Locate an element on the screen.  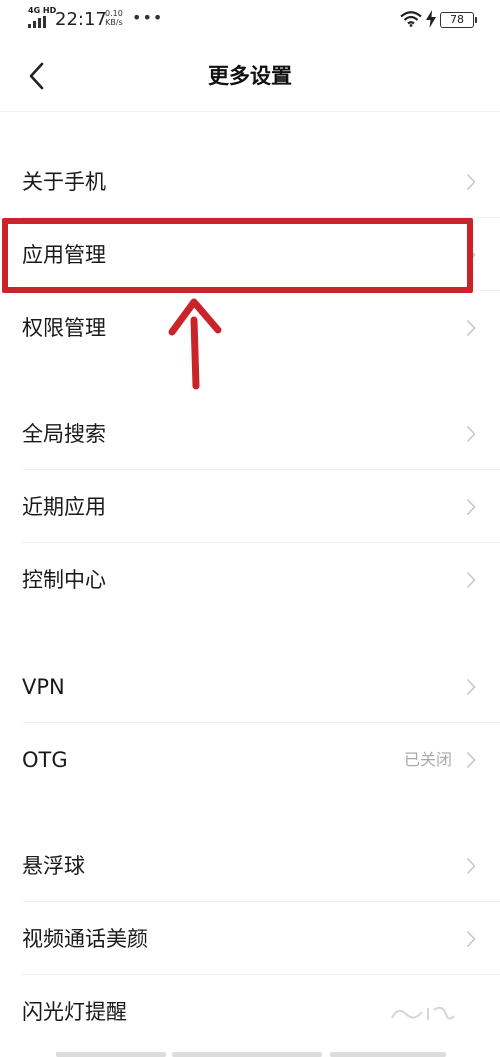
settings-item-vpn: VPN is located at coordinates (250, 686).